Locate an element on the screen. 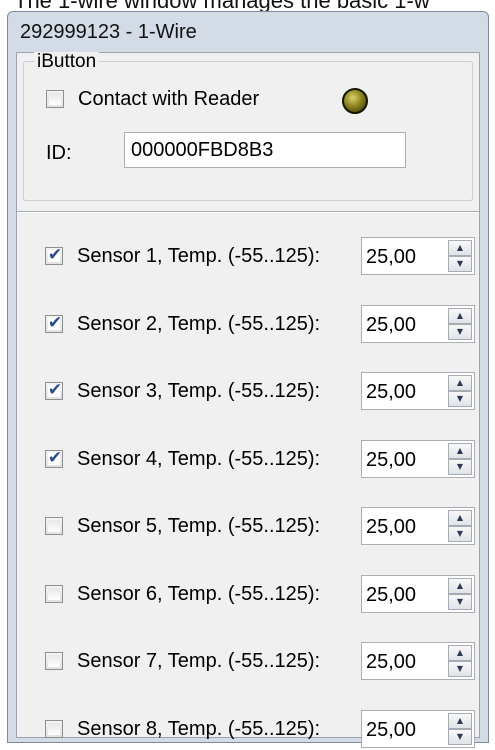 The image size is (495, 750). sensor-2-temperature-stepper: 25,00 ▲ ▼ is located at coordinates (418, 324).